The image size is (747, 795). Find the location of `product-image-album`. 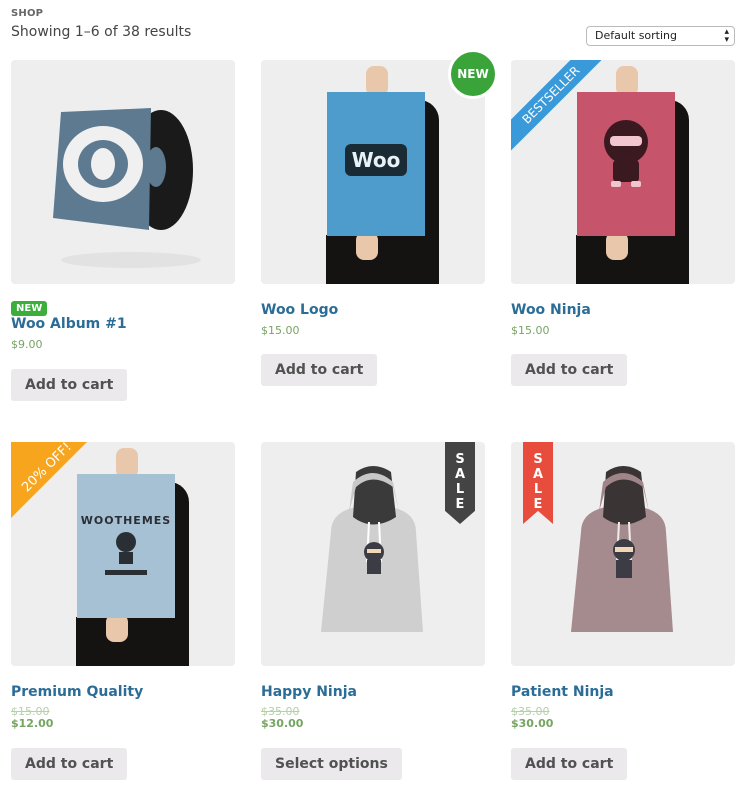

product-image-album is located at coordinates (123, 172).